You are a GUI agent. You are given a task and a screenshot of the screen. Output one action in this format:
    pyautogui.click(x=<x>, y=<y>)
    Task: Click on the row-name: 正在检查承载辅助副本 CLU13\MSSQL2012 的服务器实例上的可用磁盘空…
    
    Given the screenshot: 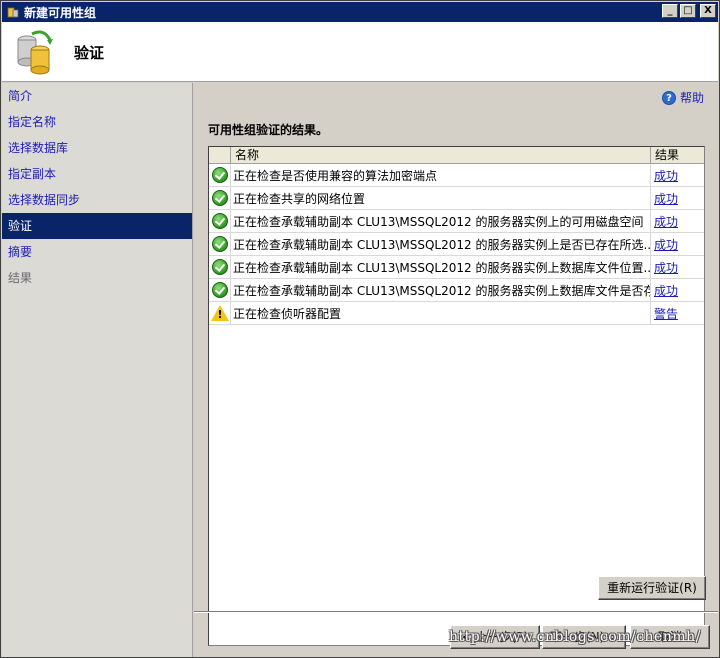 What is the action you would take?
    pyautogui.click(x=441, y=221)
    